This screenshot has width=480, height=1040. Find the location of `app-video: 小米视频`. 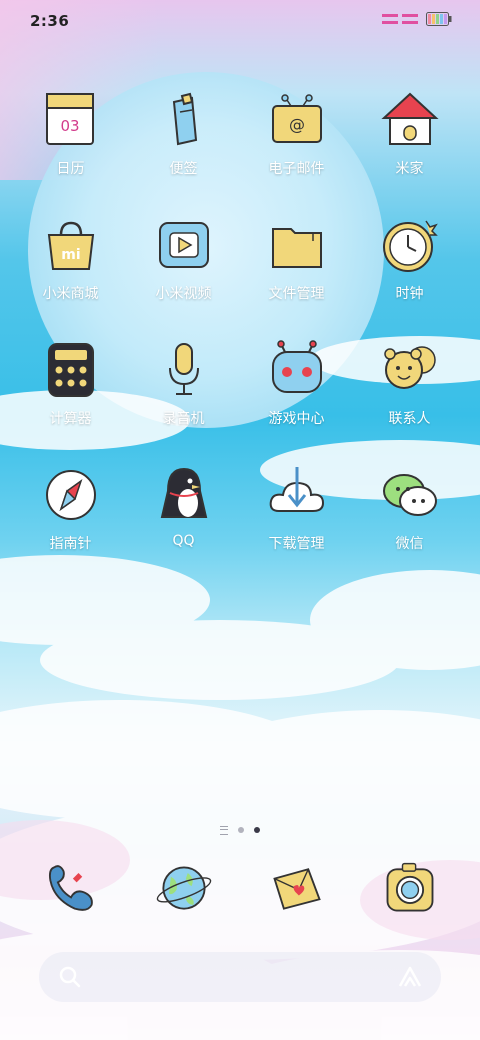

app-video: 小米视频 is located at coordinates (183, 258).